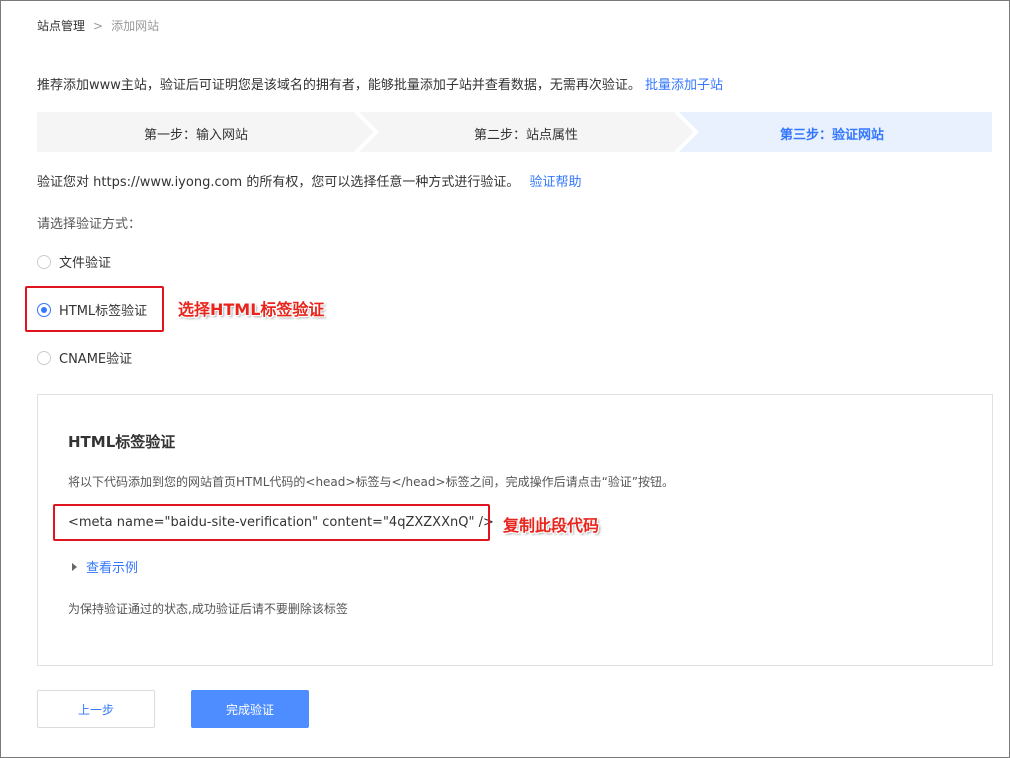 The width and height of the screenshot is (1010, 758). What do you see at coordinates (195, 135) in the screenshot?
I see `step-1-label: 第一步：输入网站` at bounding box center [195, 135].